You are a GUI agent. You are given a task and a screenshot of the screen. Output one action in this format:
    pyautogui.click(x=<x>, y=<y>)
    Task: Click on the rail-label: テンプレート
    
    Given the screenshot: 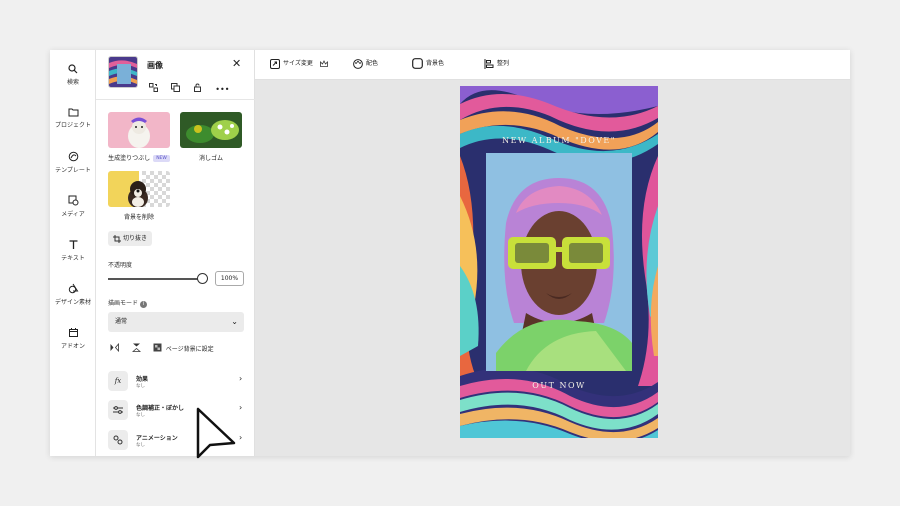 What is the action you would take?
    pyautogui.click(x=73, y=170)
    